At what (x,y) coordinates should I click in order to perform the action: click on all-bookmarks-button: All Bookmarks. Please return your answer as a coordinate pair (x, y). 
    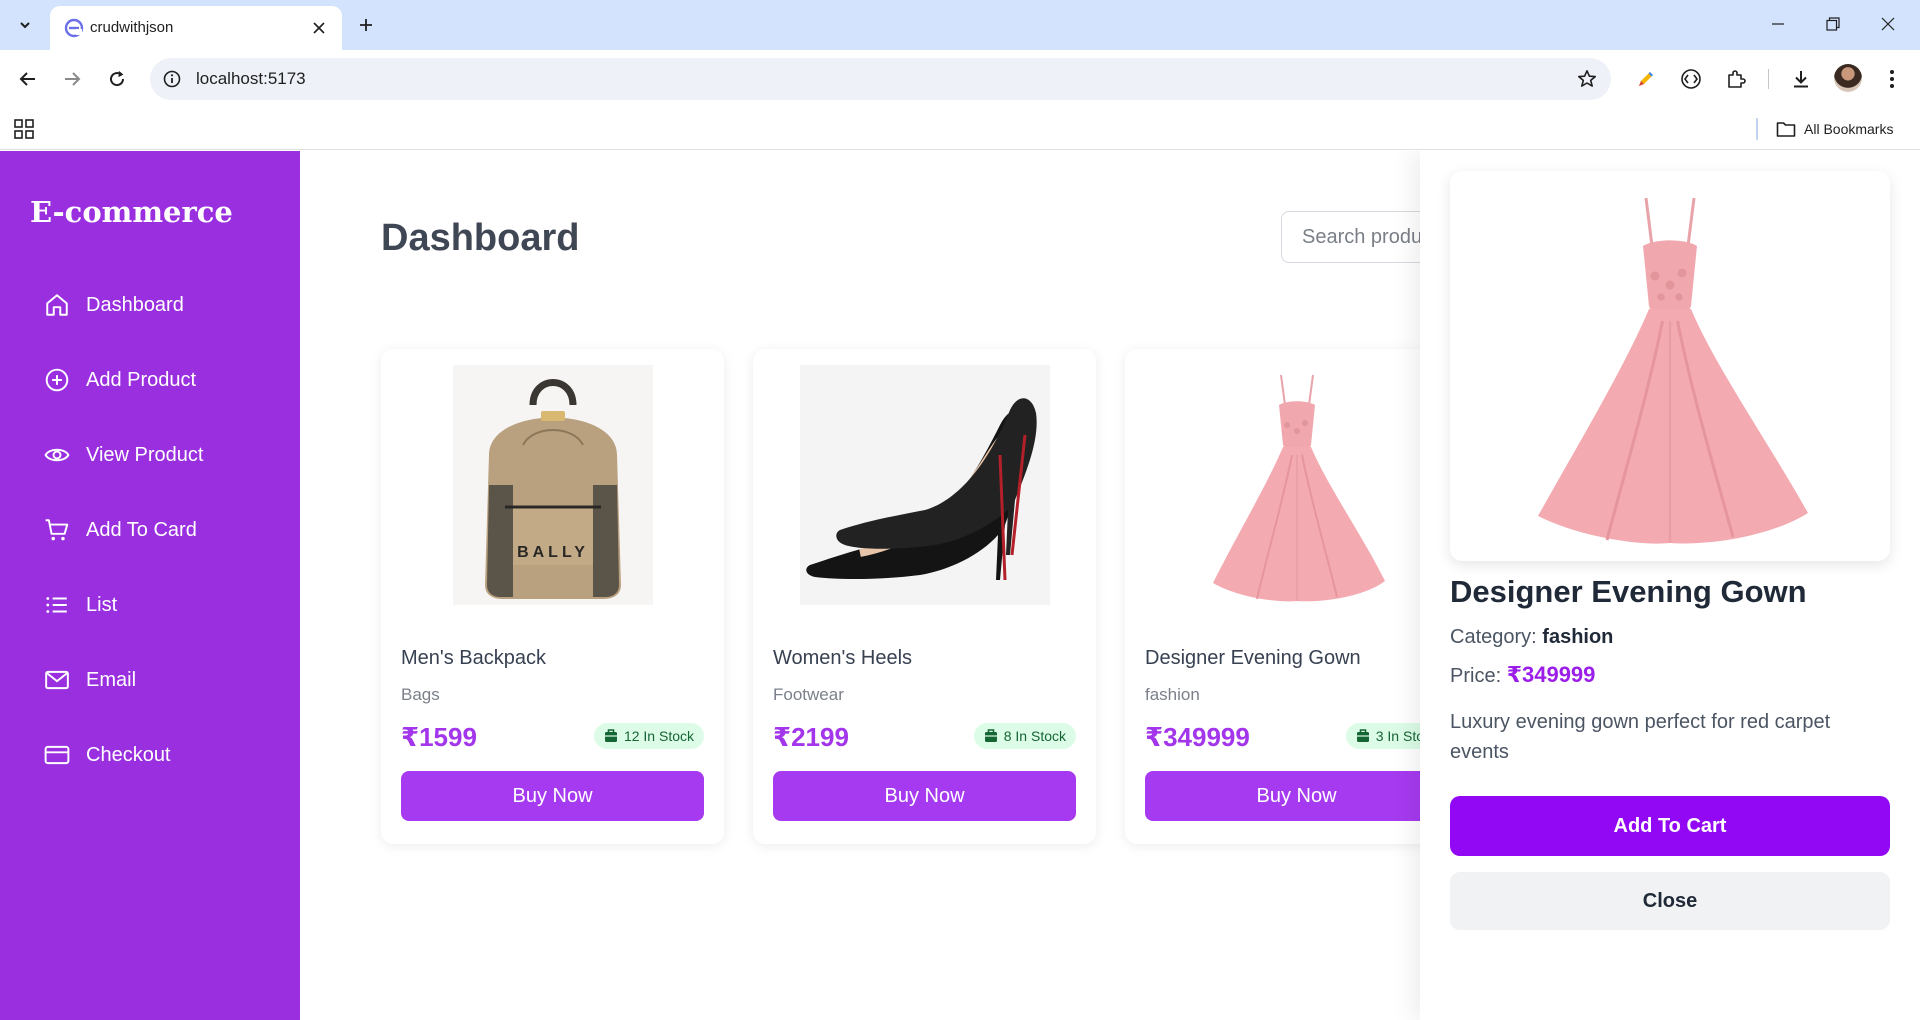
    Looking at the image, I should click on (1834, 129).